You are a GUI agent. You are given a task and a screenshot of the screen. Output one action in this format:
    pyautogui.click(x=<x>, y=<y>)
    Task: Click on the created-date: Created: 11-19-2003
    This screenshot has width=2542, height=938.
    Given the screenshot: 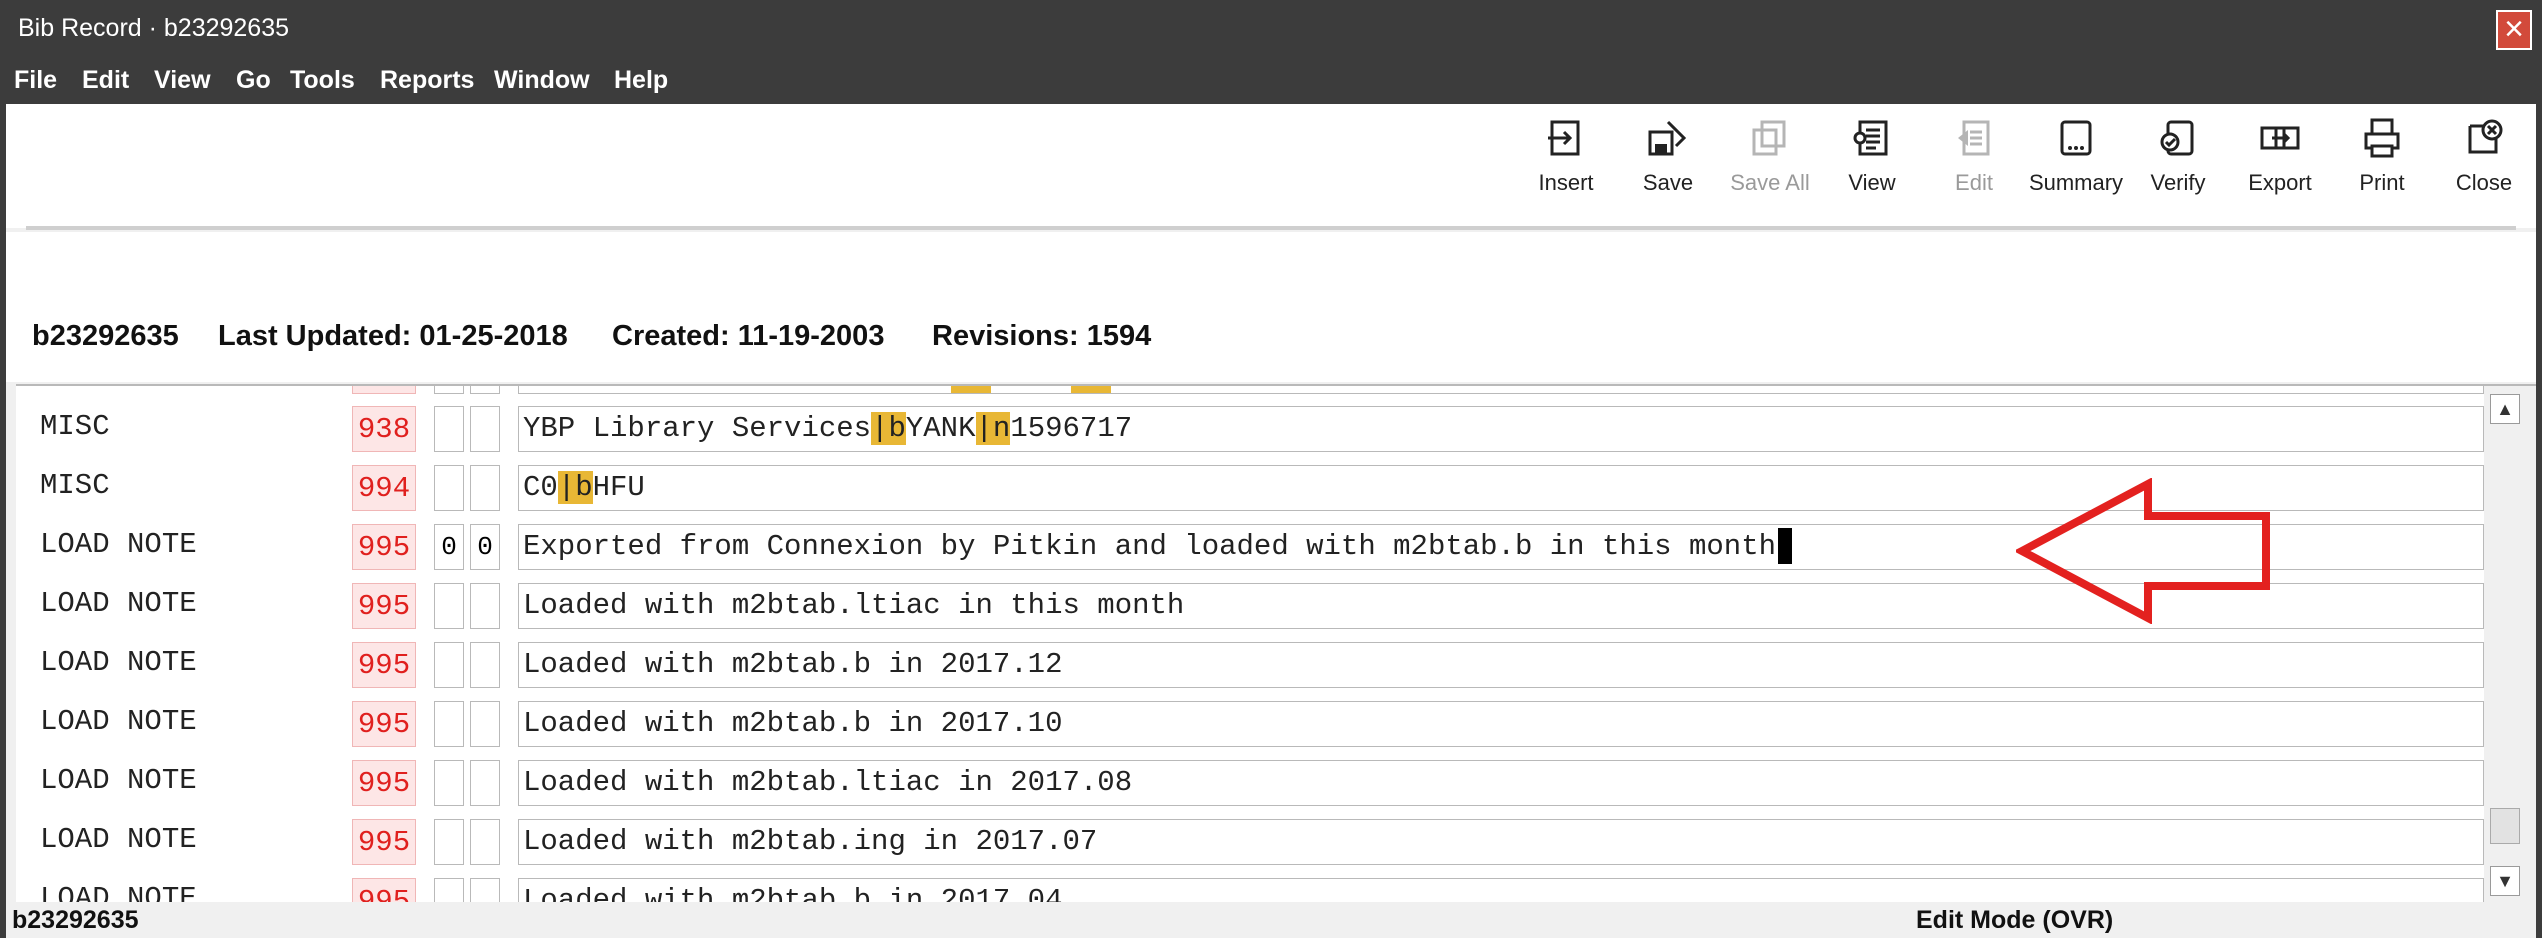 What is the action you would take?
    pyautogui.click(x=748, y=336)
    